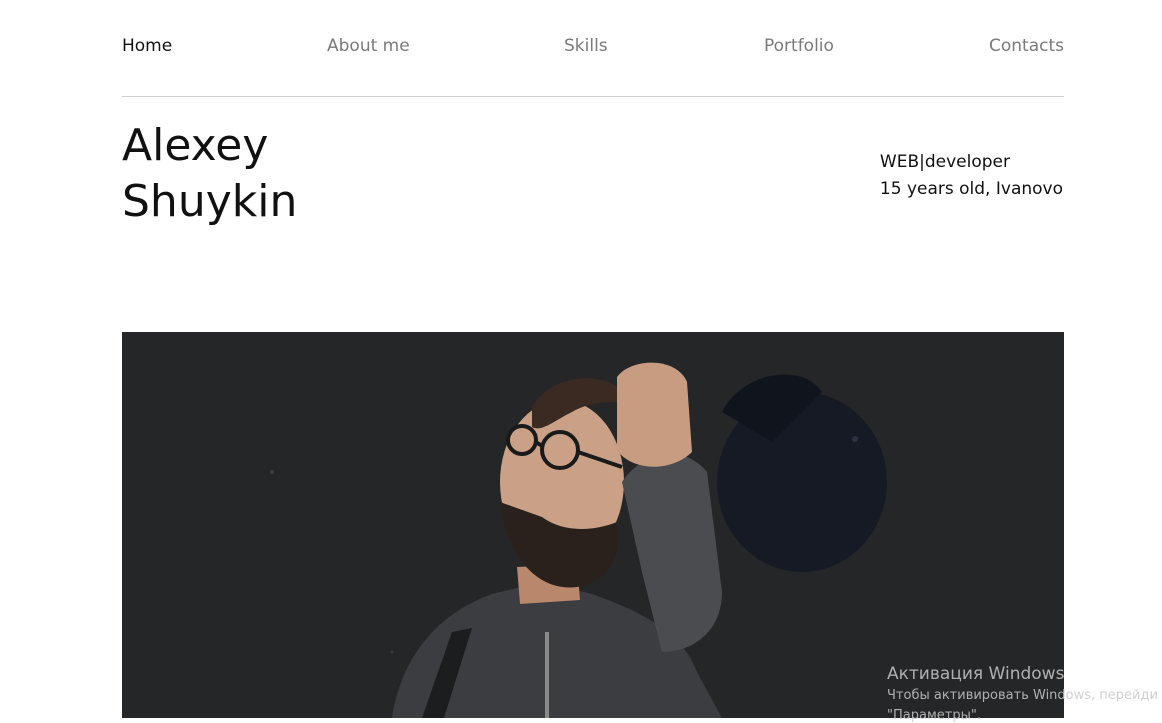 The width and height of the screenshot is (1162, 723). I want to click on hand, so click(654, 414).